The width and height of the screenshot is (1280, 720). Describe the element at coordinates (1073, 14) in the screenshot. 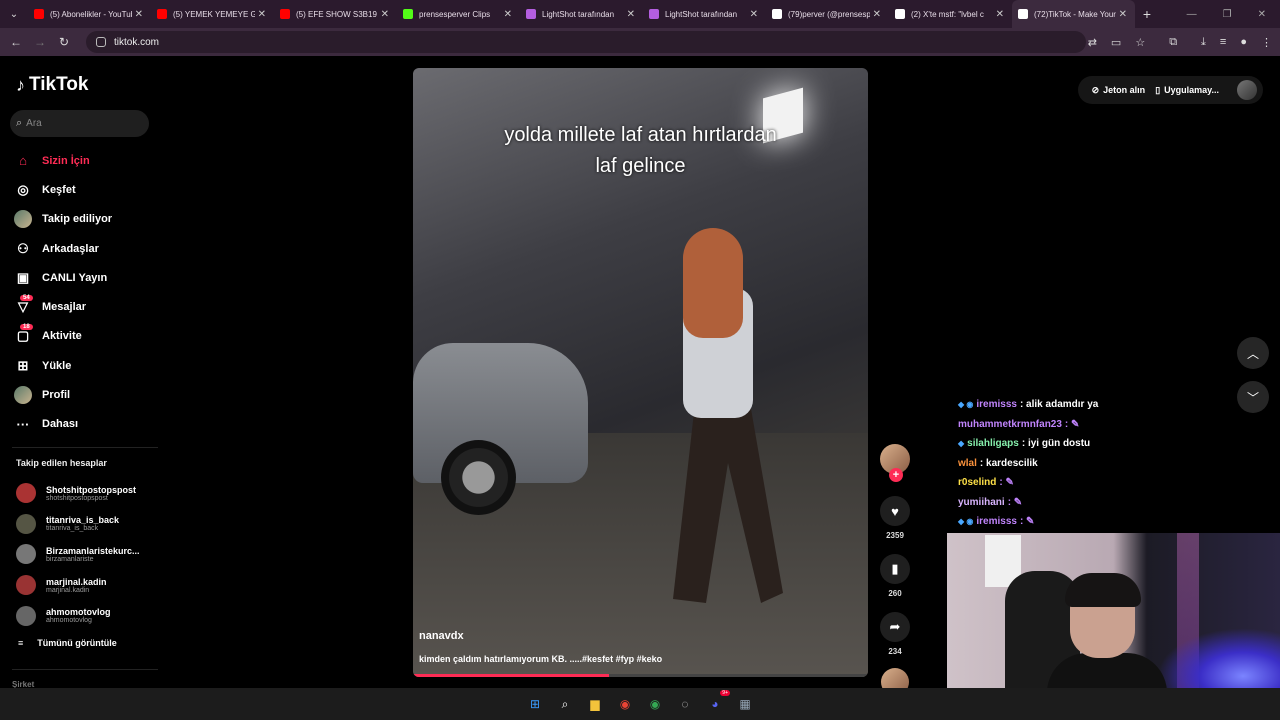

I see `browser-tab: (72)TikTok - Make Your Day✕` at that location.